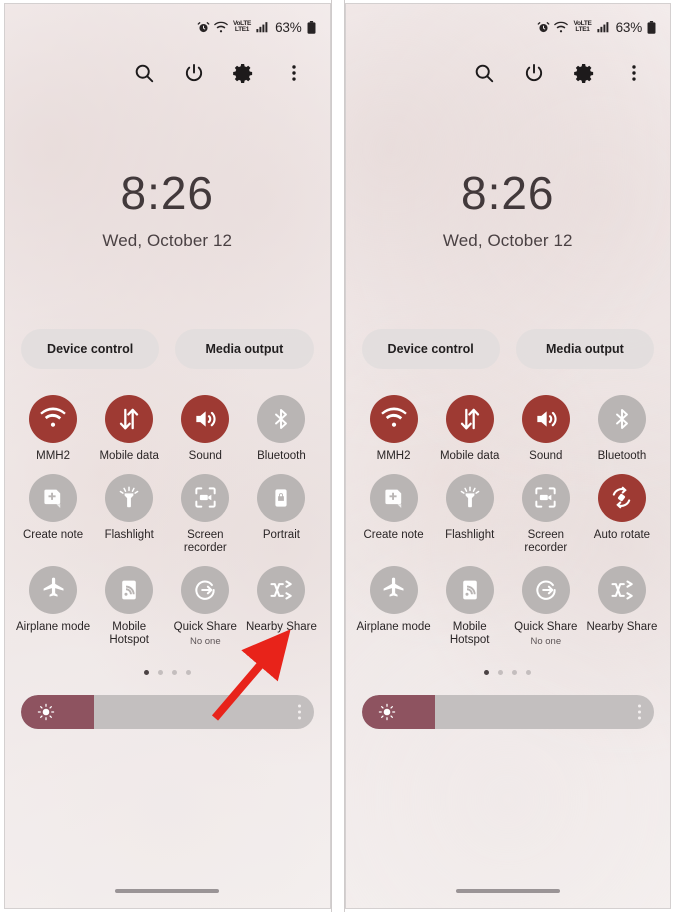  What do you see at coordinates (393, 534) in the screenshot?
I see `quick-tile-label: Create note` at bounding box center [393, 534].